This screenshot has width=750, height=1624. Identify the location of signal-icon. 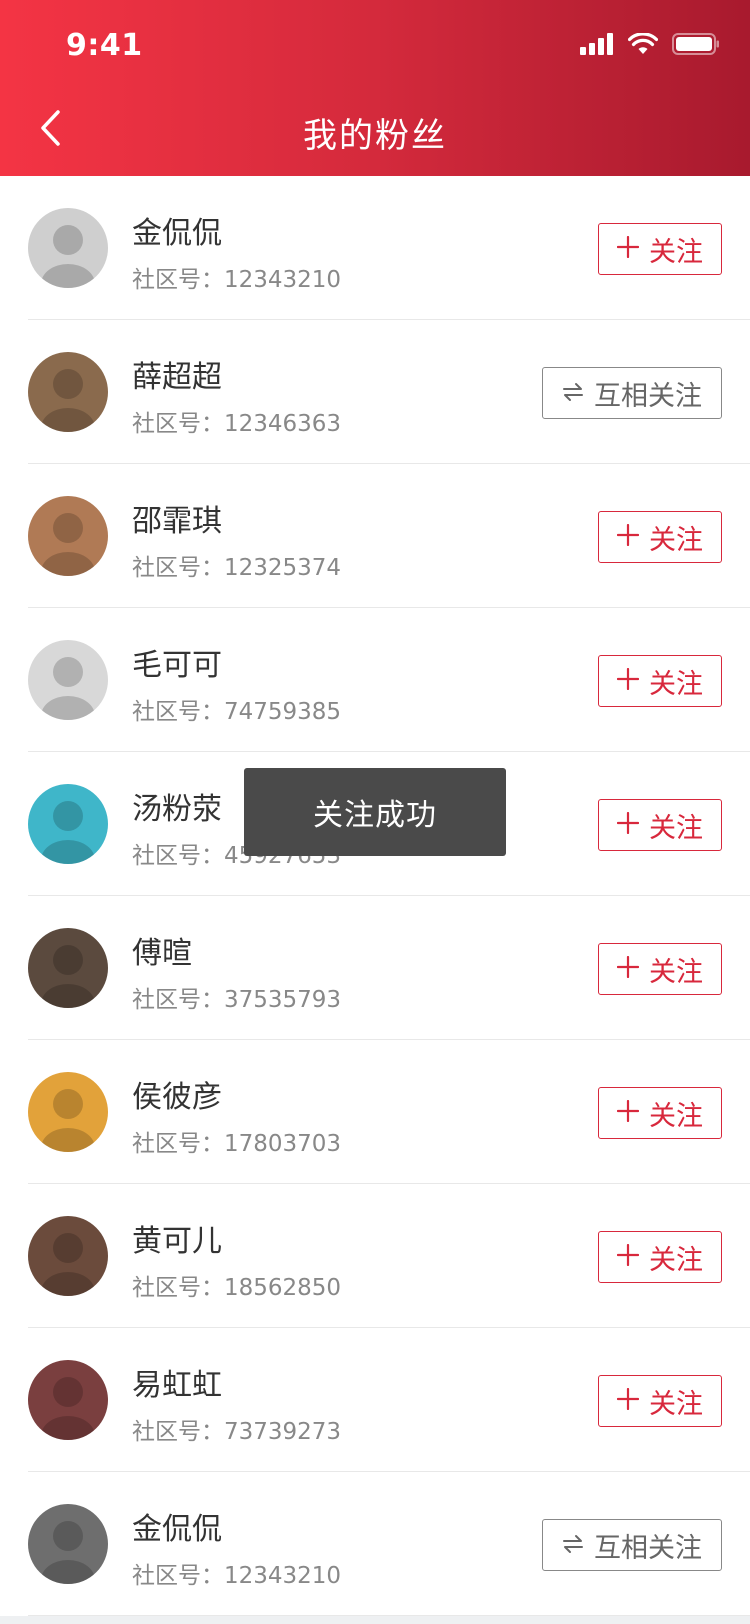
(597, 46).